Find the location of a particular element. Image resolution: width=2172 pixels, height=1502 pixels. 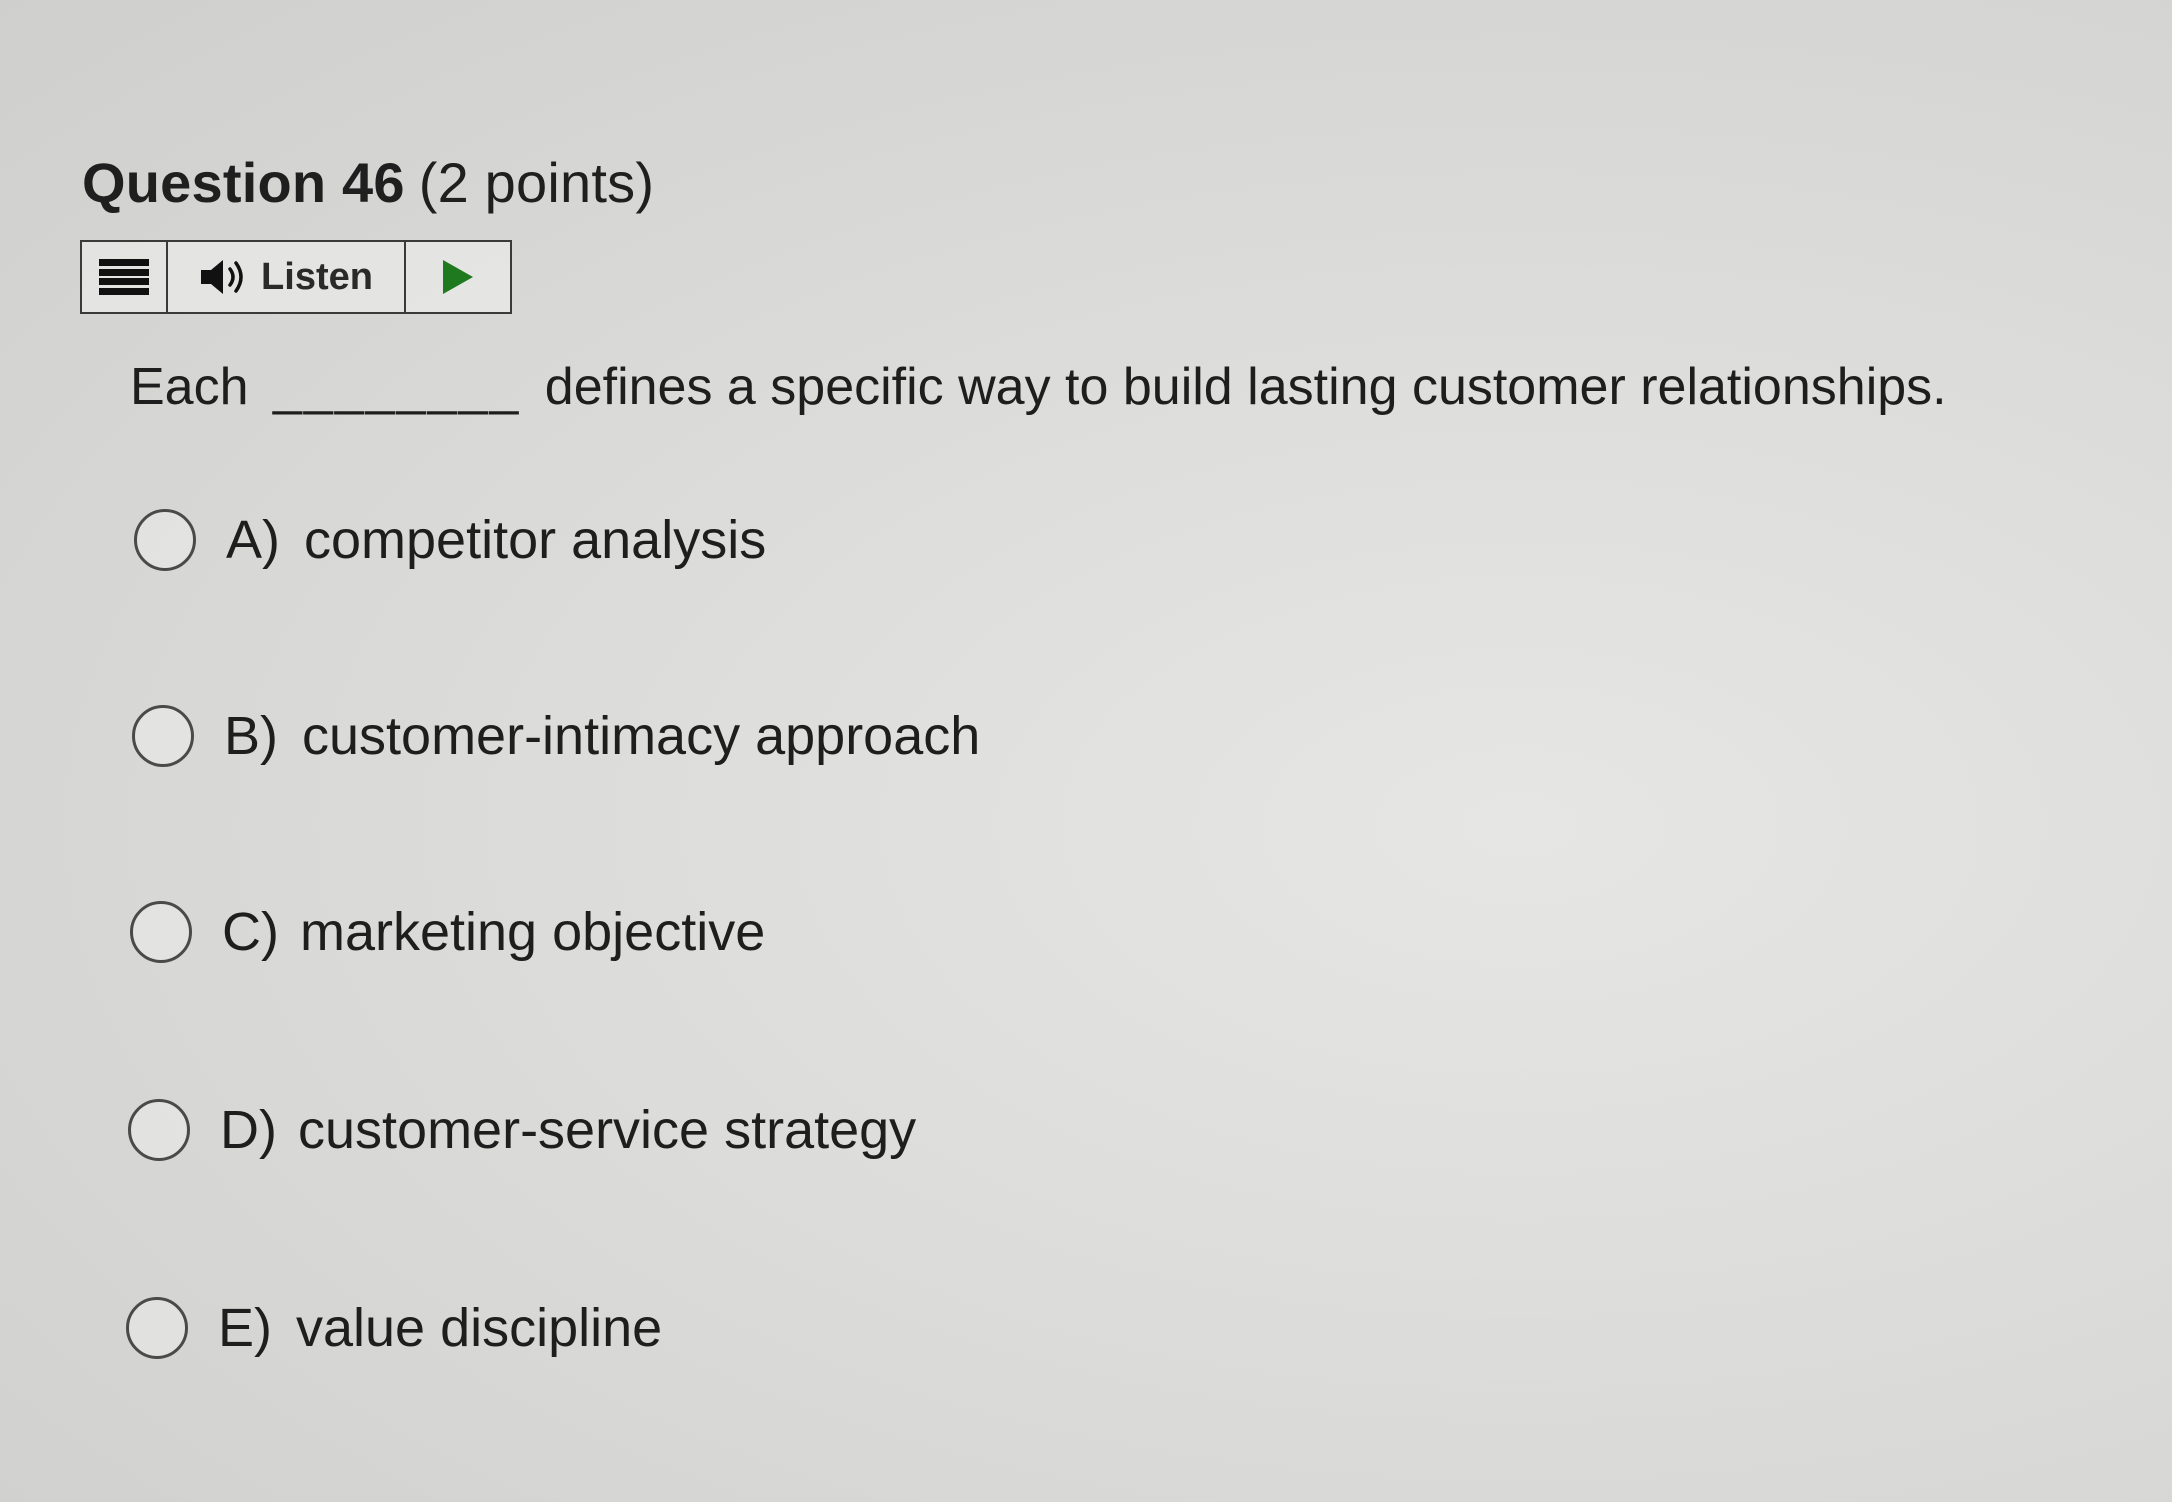

option-letter: D) is located at coordinates (248, 1130).